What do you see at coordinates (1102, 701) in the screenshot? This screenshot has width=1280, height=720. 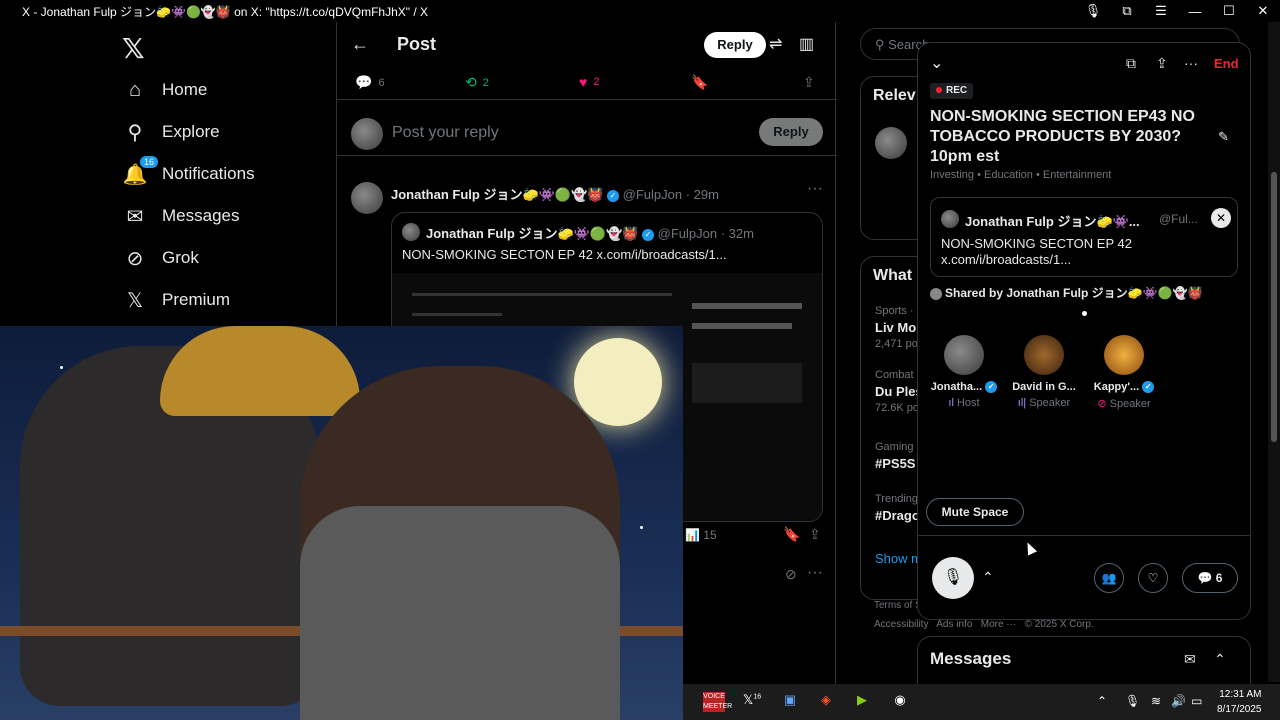 I see `tray-chevron-icon: ⌃` at bounding box center [1102, 701].